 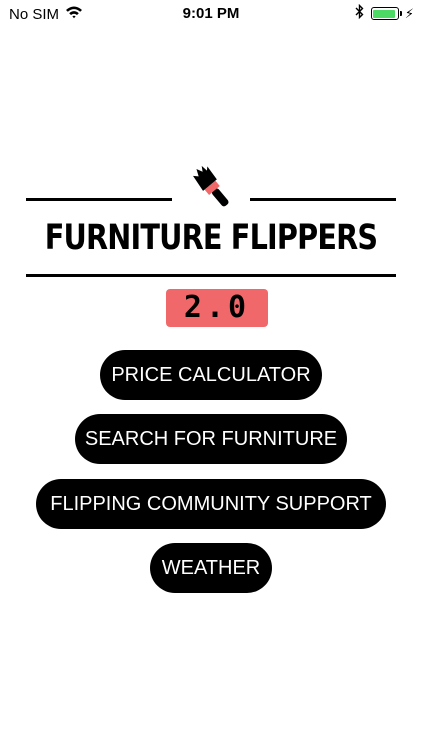 What do you see at coordinates (400, 13) in the screenshot?
I see `battery-cap` at bounding box center [400, 13].